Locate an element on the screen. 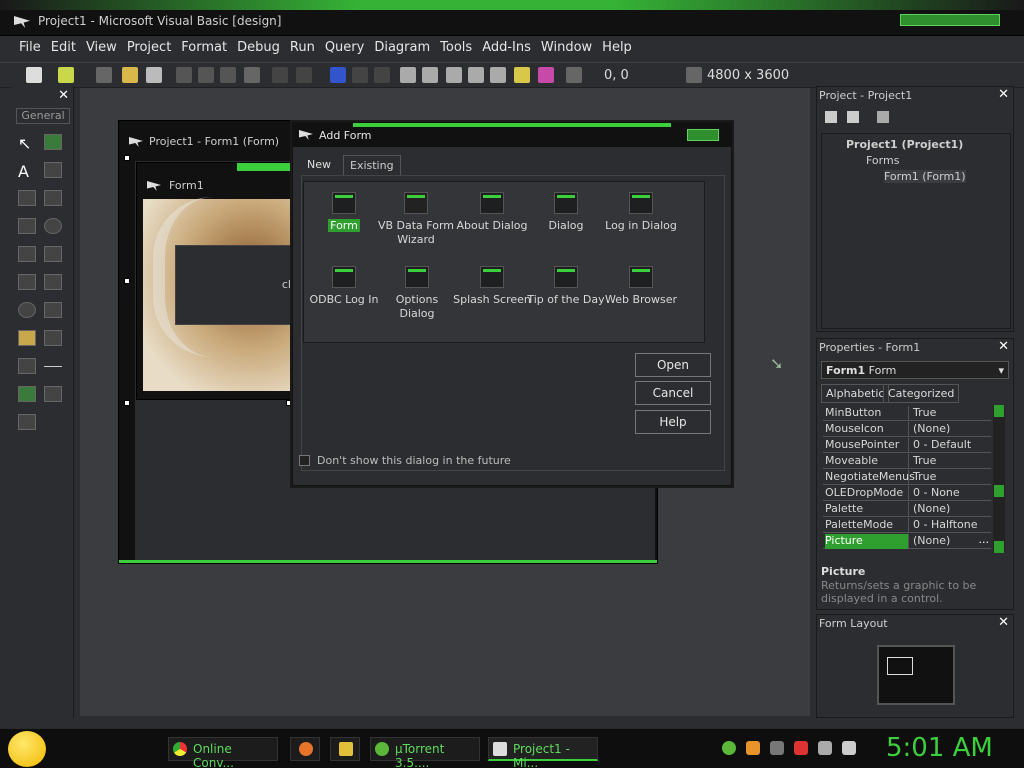  menu-add-ins: Add-Ins is located at coordinates (506, 48).